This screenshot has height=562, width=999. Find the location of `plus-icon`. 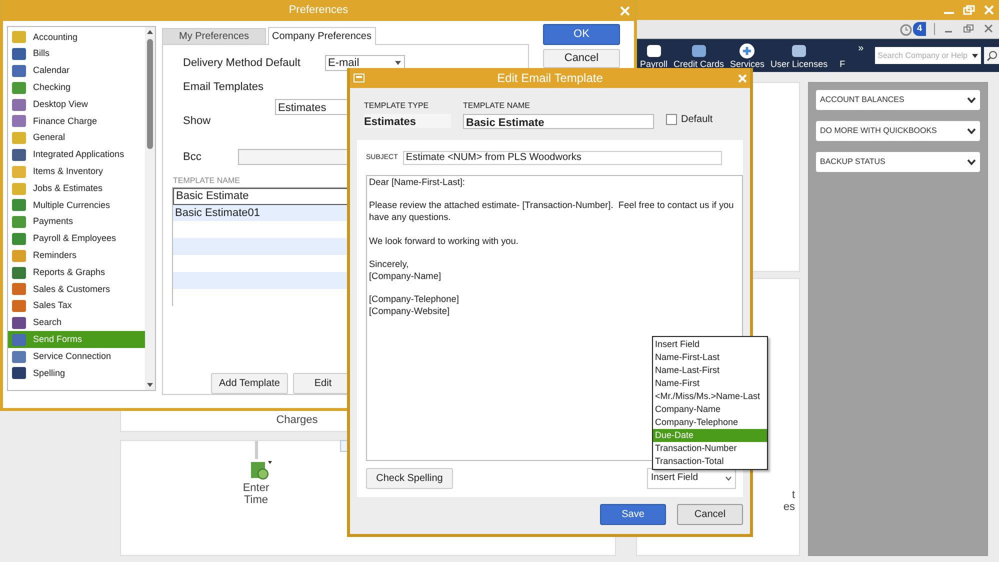

plus-icon is located at coordinates (747, 51).